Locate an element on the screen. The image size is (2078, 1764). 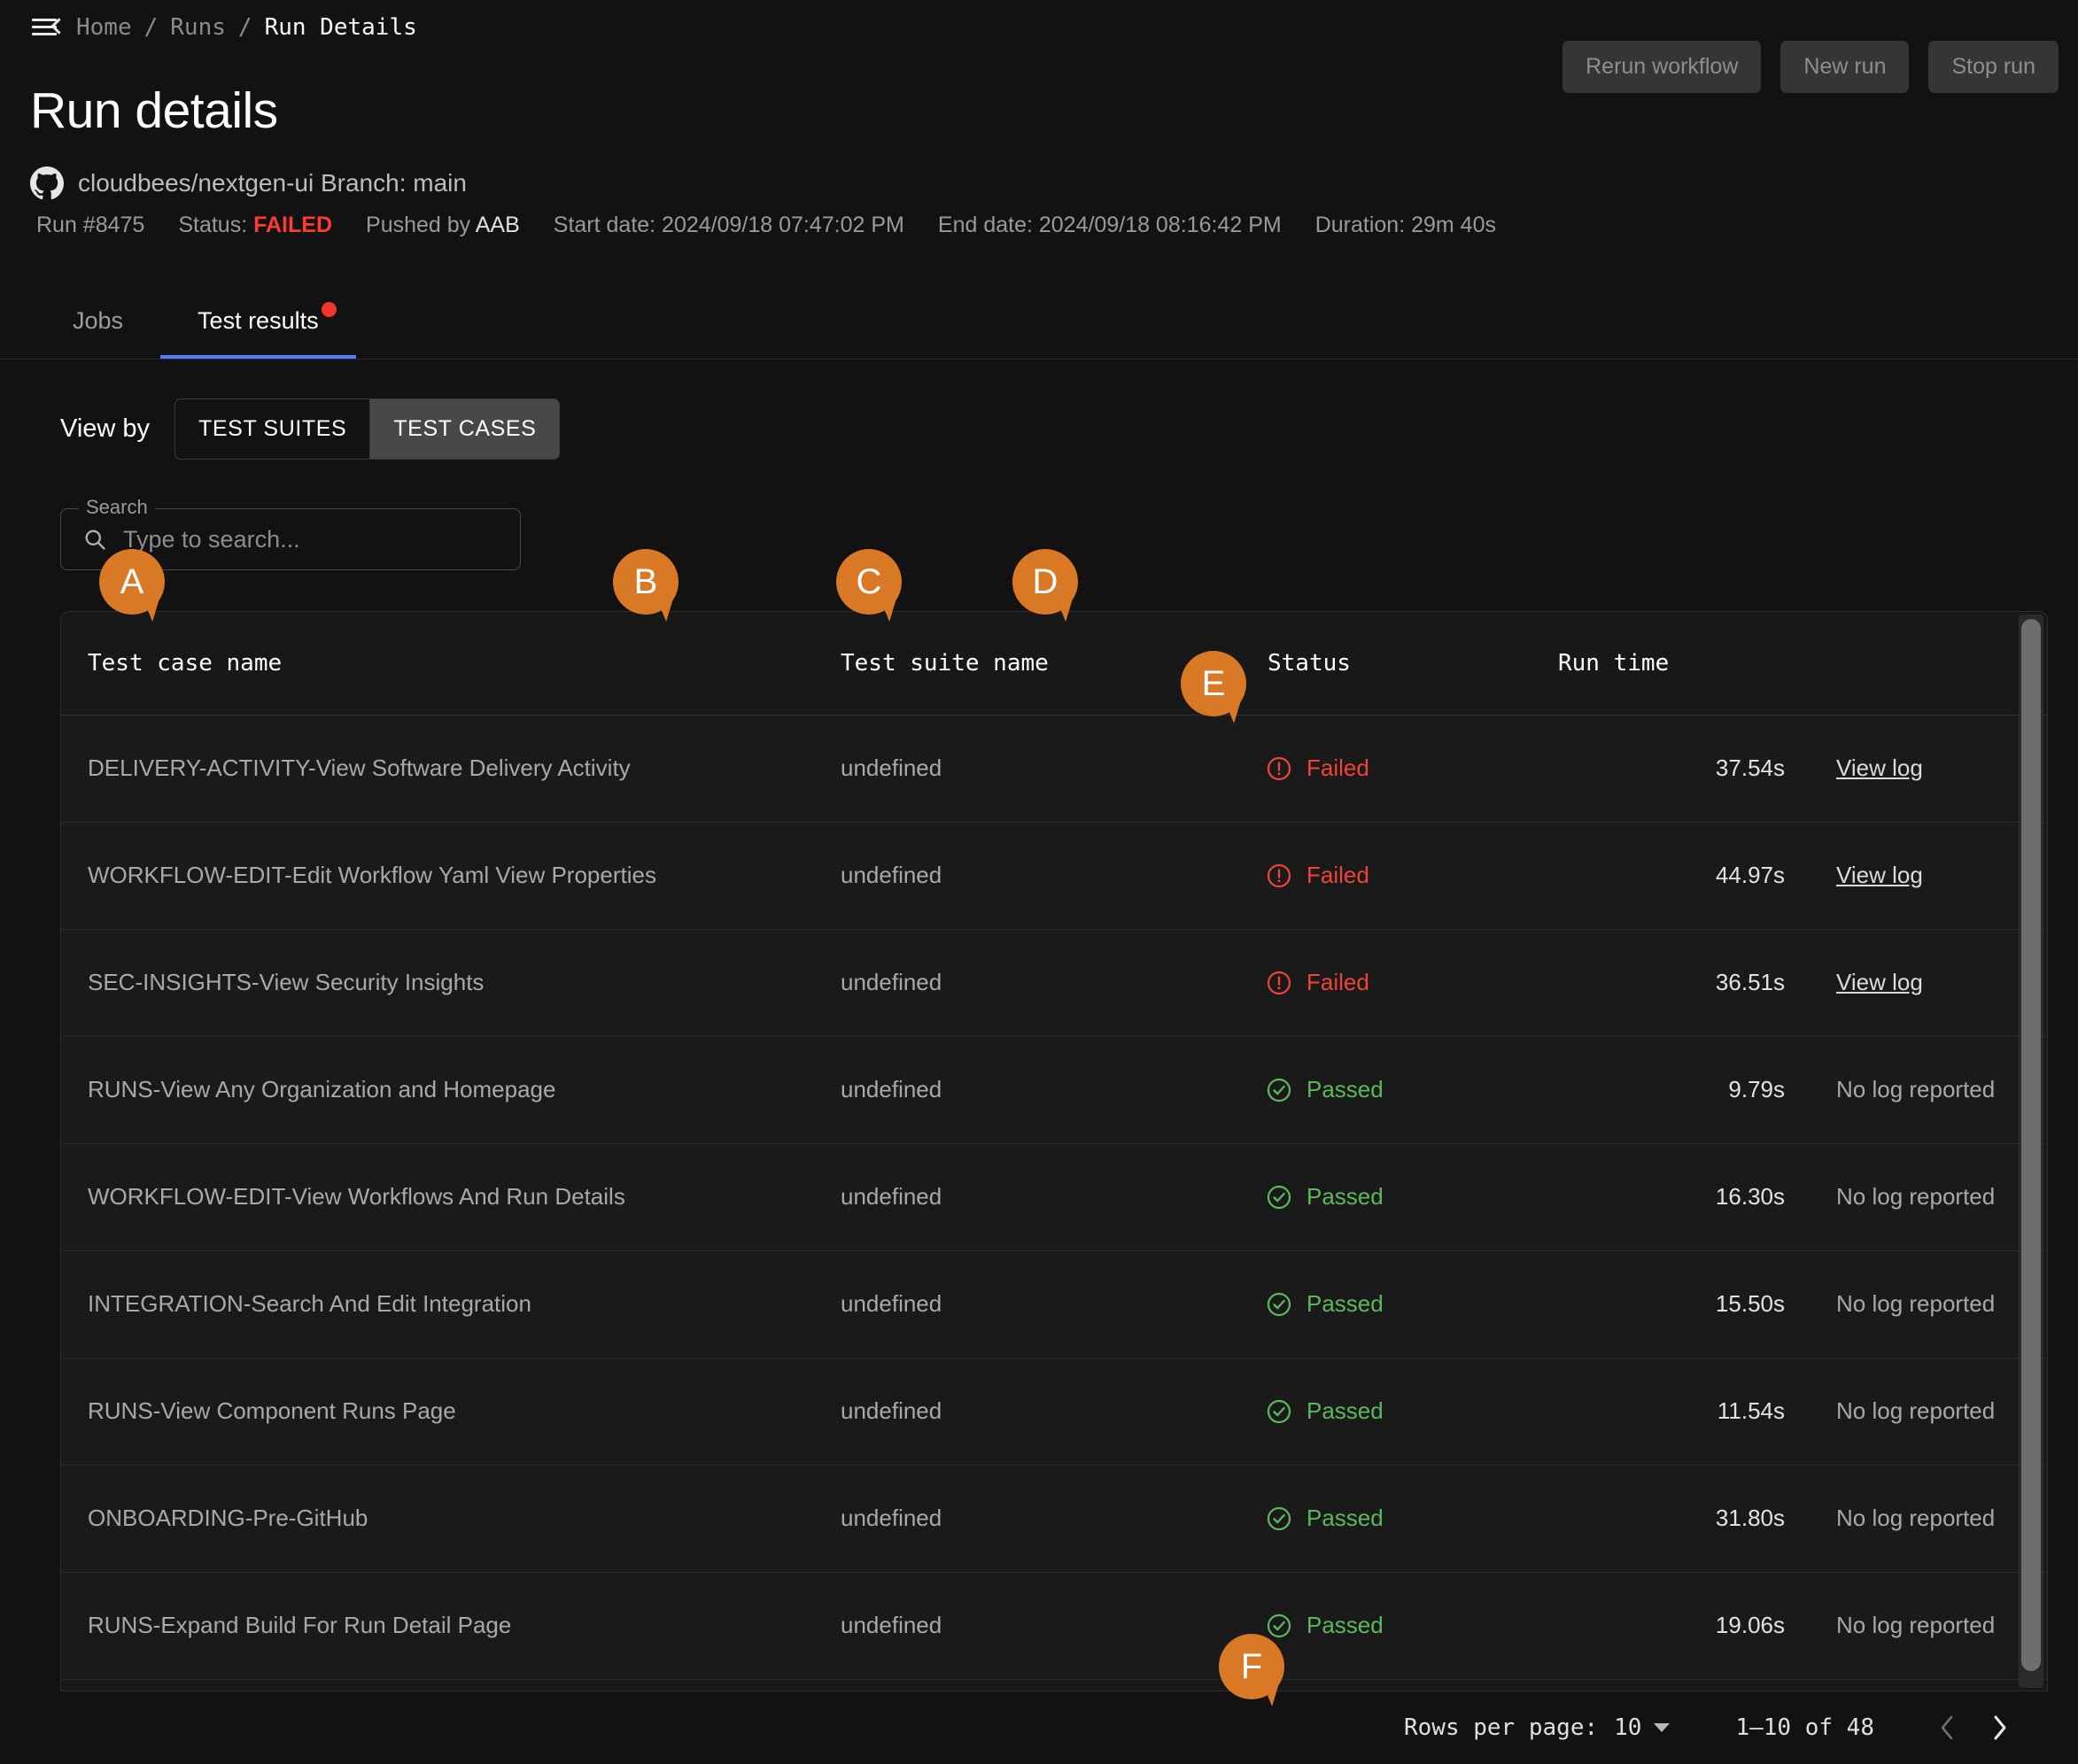
tab-test-results: Test results is located at coordinates (258, 320).